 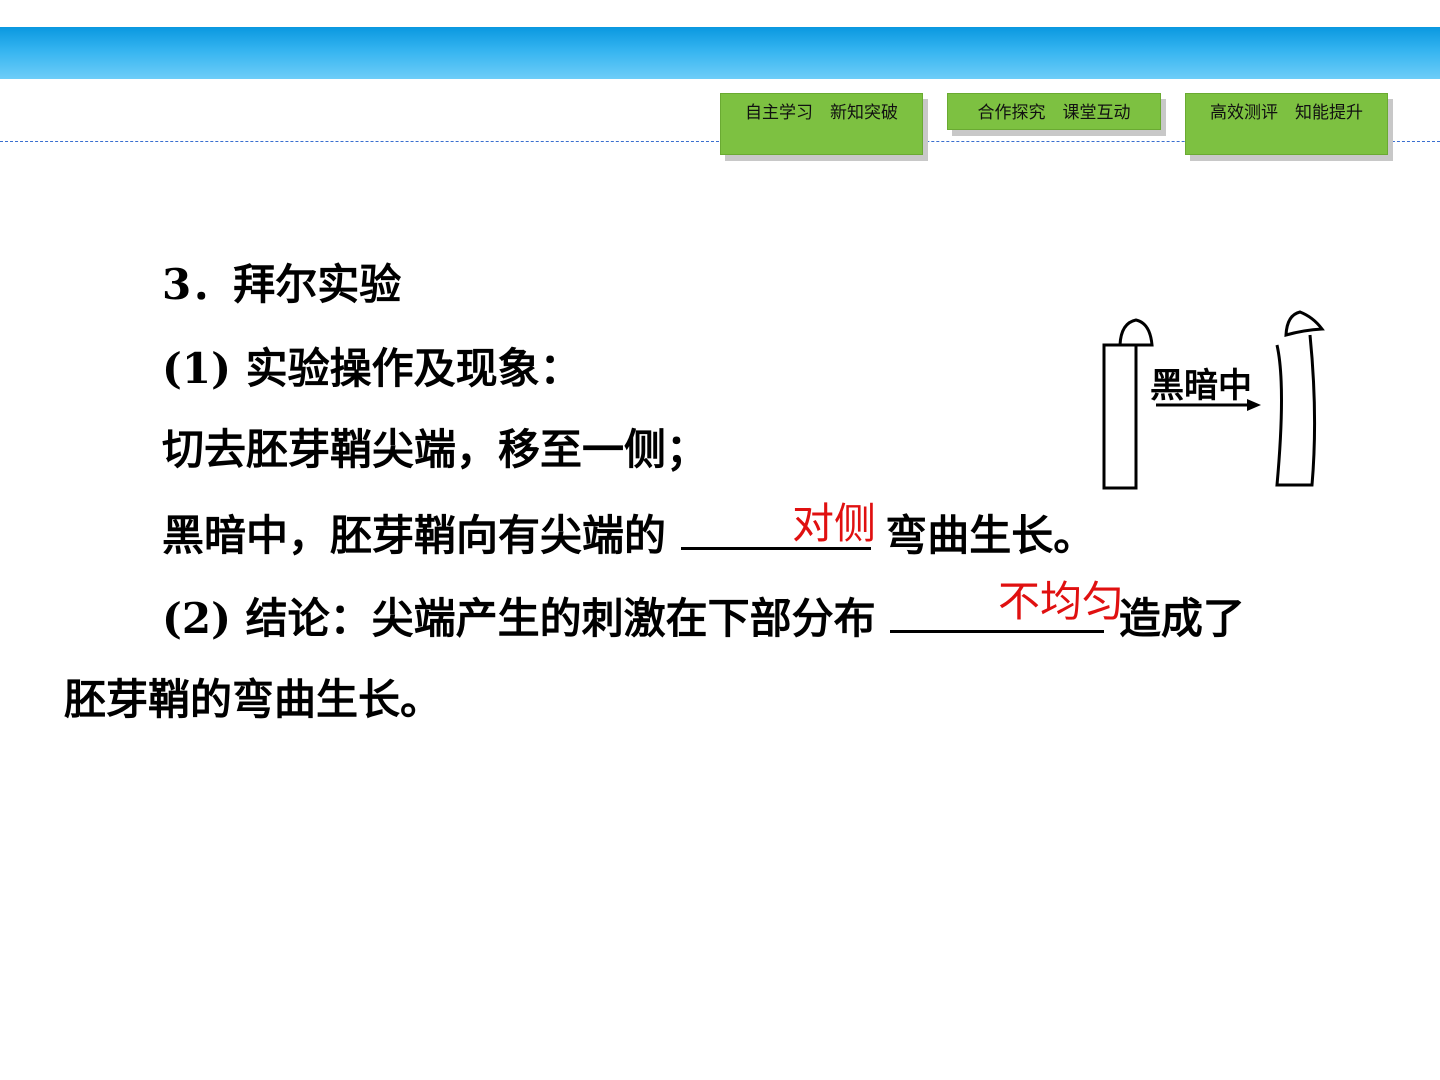 I want to click on answer-2: 不均匀, so click(x=1061, y=601).